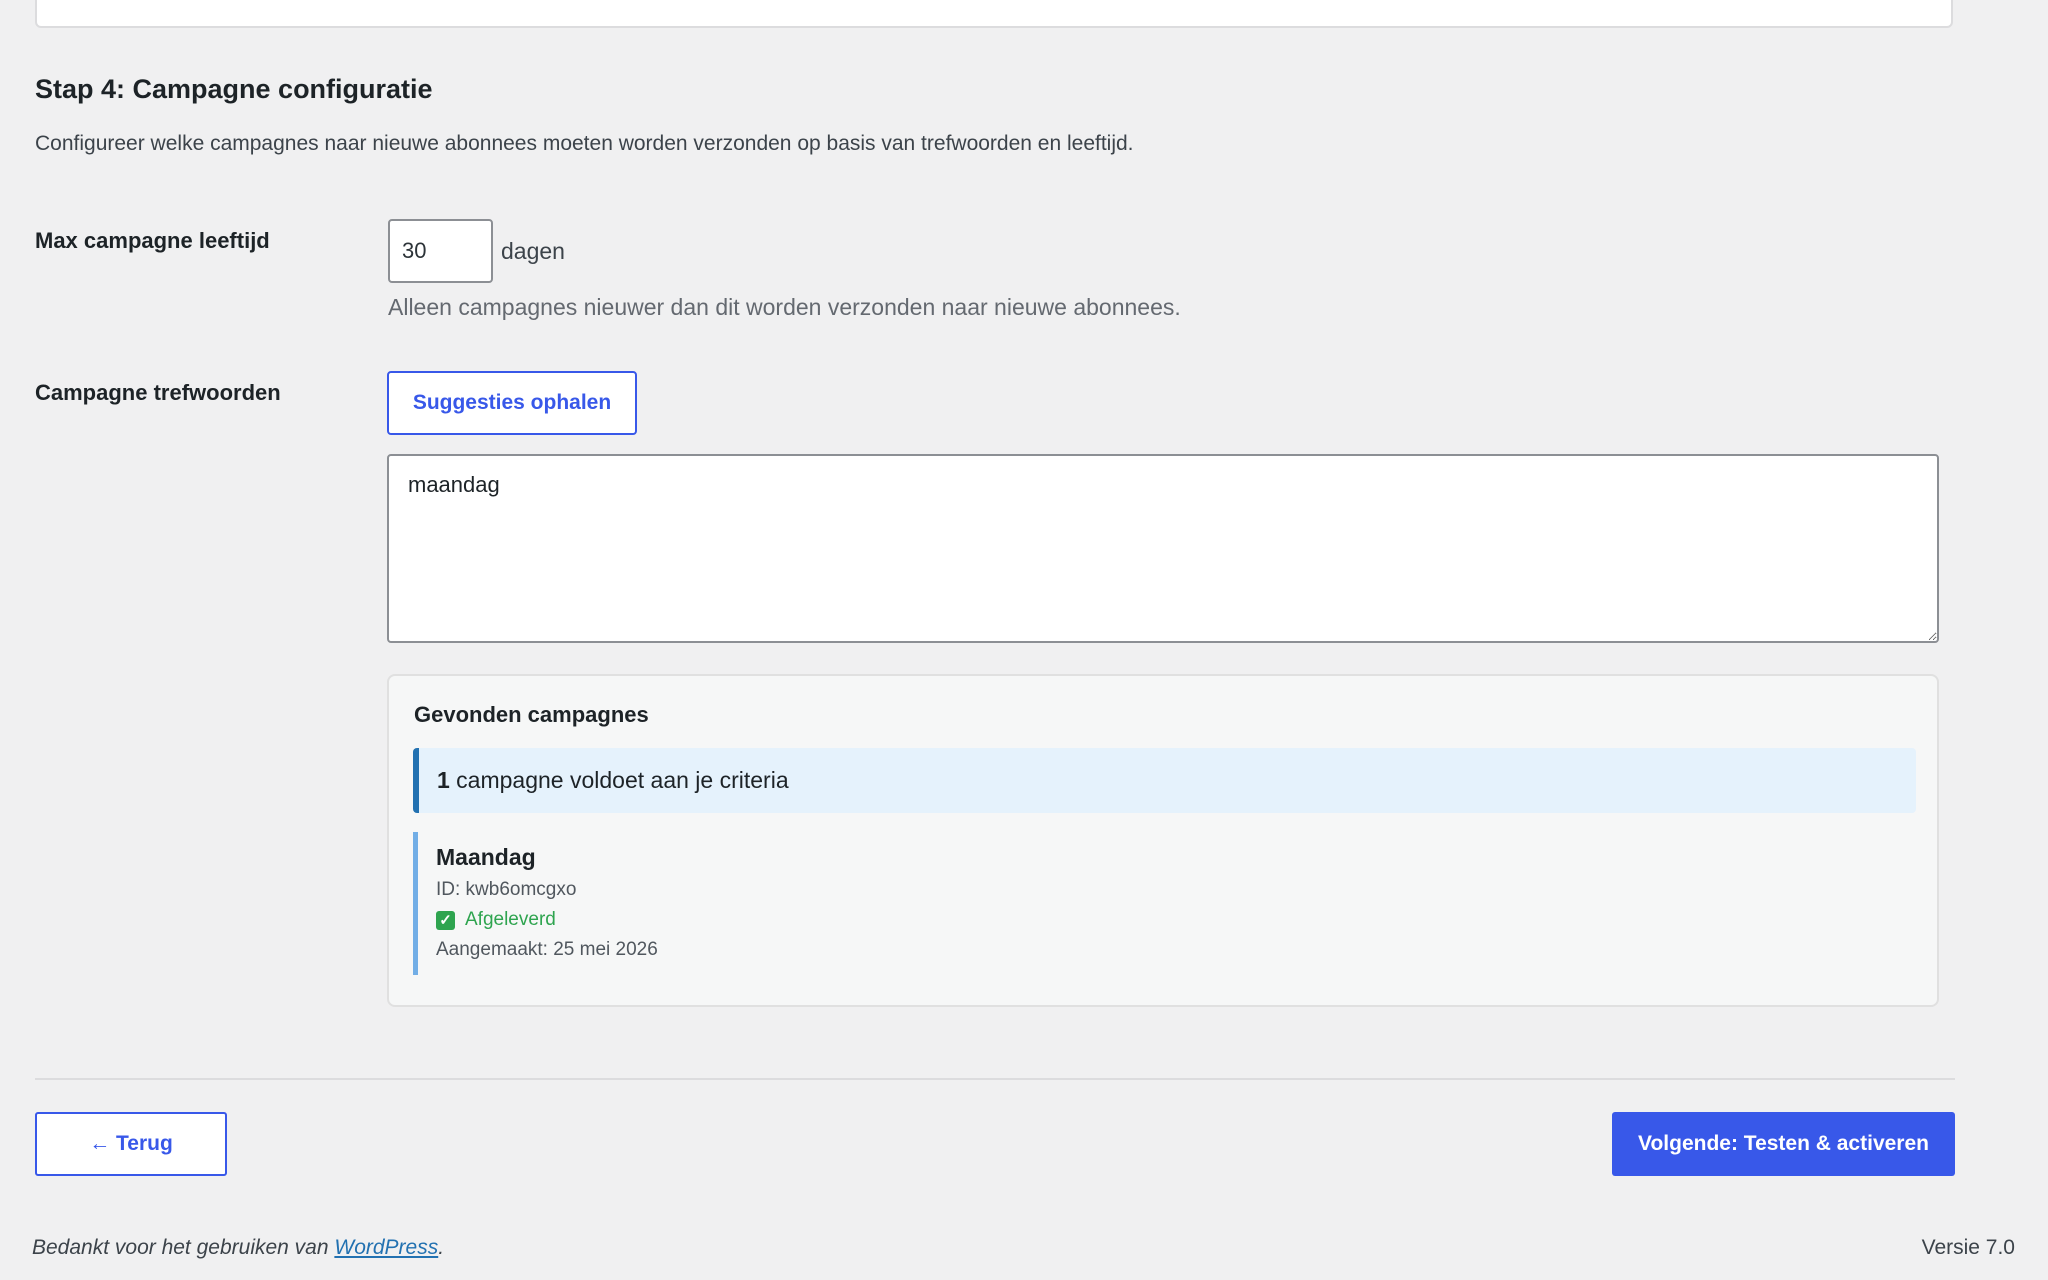 This screenshot has height=1280, width=2048. I want to click on keywords-textarea: maandag, so click(1163, 548).